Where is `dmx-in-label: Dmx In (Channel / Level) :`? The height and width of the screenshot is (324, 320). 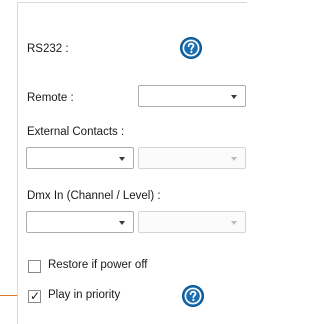
dmx-in-label: Dmx In (Channel / Level) : is located at coordinates (94, 196).